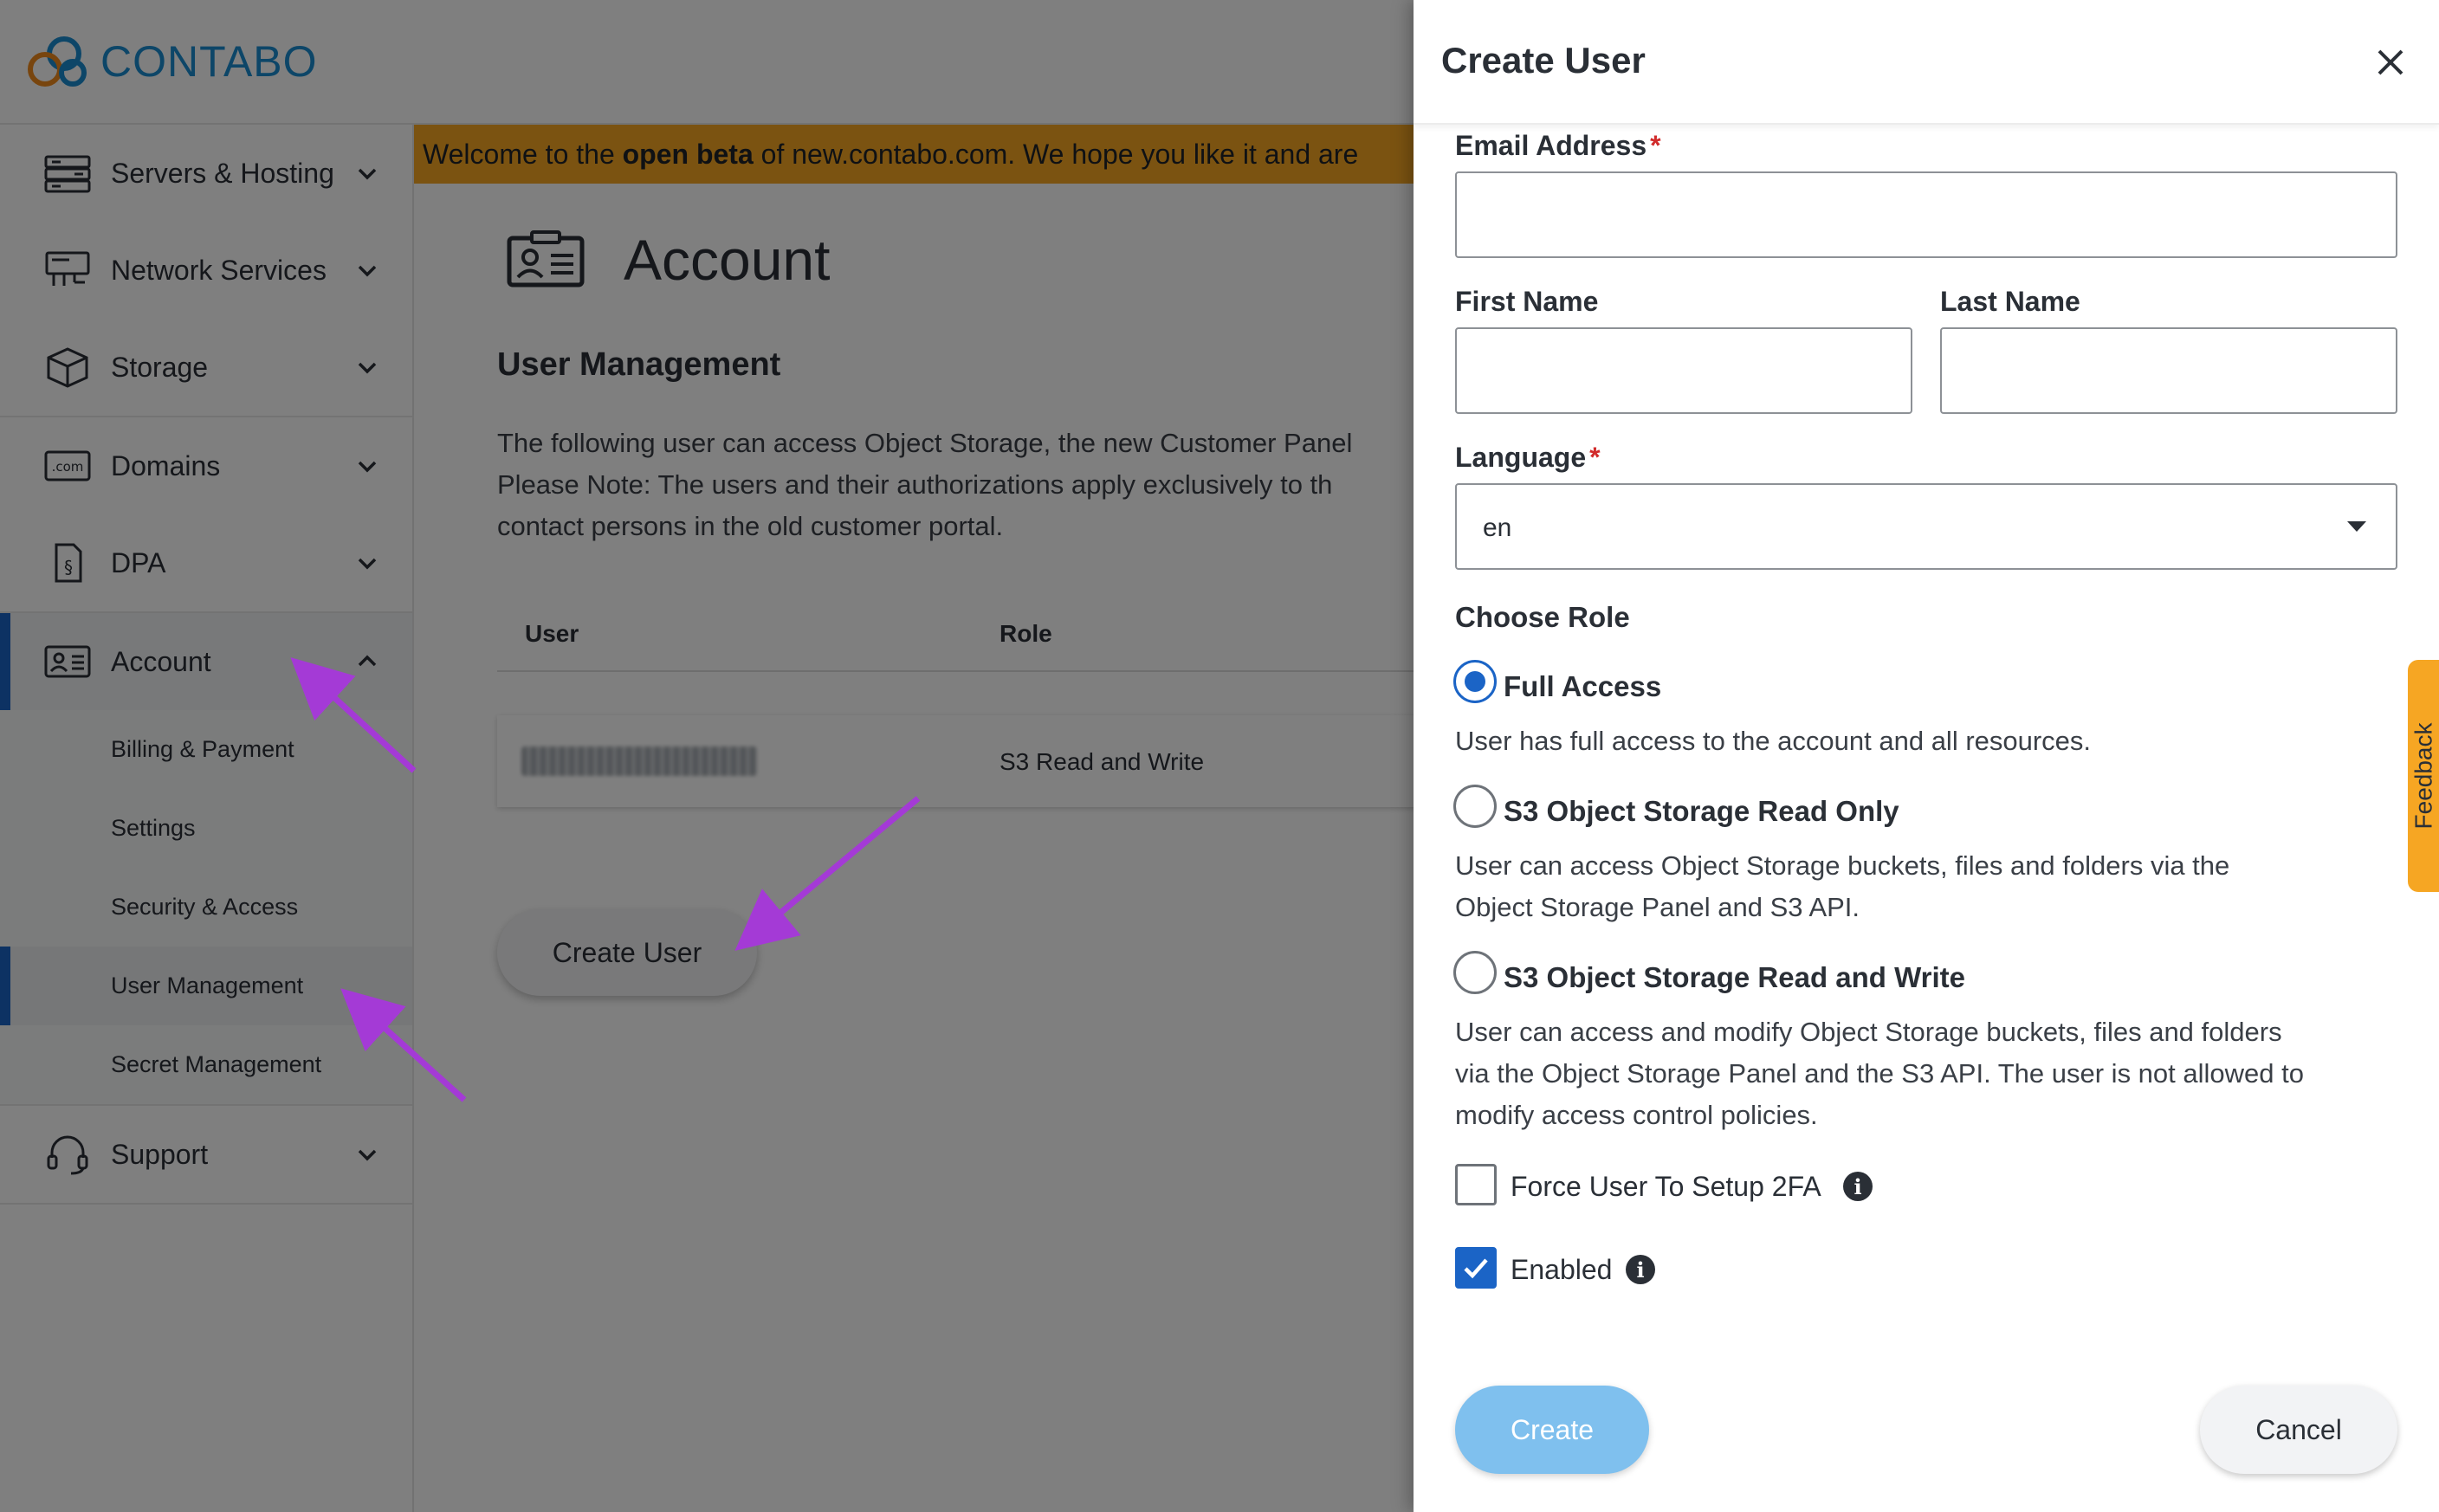 This screenshot has width=2439, height=1512. Describe the element at coordinates (1582, 686) in the screenshot. I see `role-label-full-access: Full Access` at that location.